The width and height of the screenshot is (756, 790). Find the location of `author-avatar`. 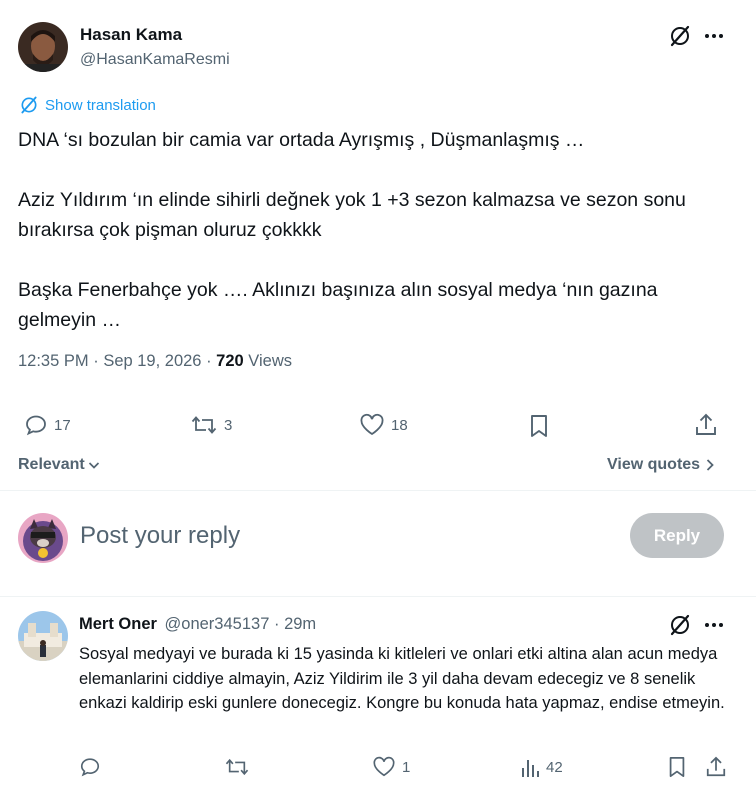

author-avatar is located at coordinates (43, 47).